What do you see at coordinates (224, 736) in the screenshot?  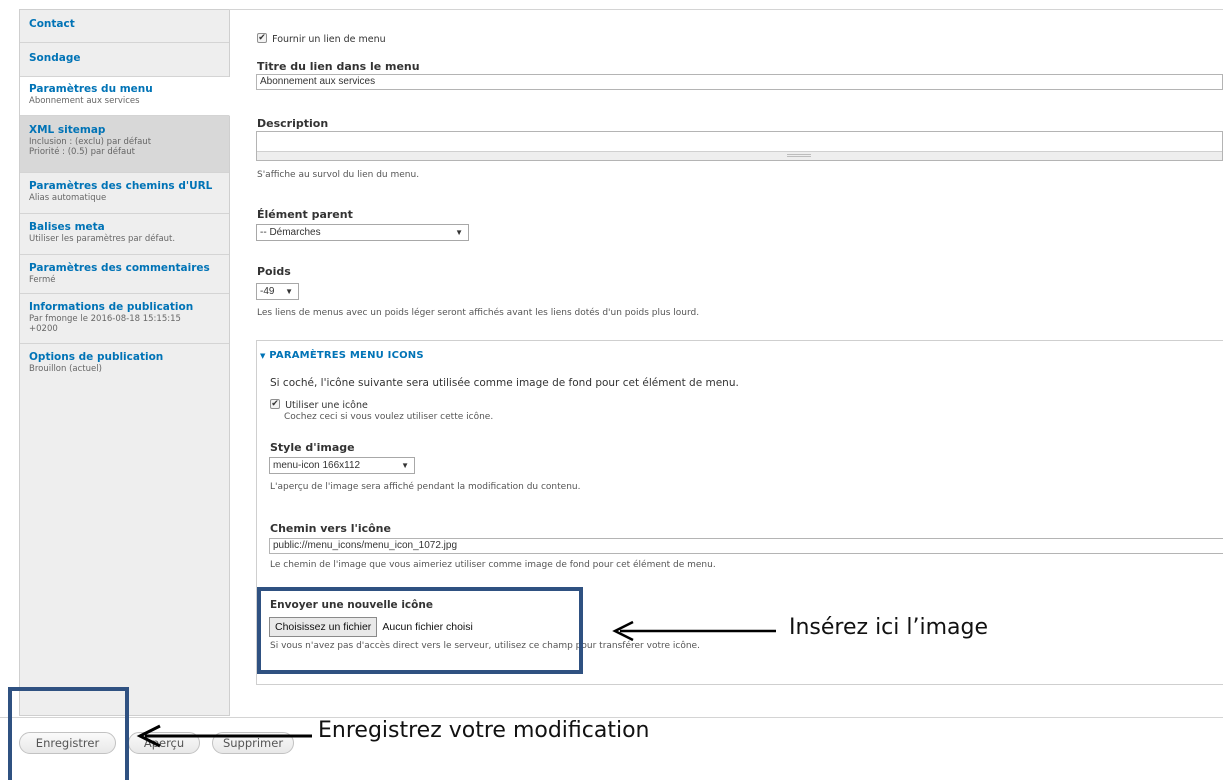 I see `arrow-to-save` at bounding box center [224, 736].